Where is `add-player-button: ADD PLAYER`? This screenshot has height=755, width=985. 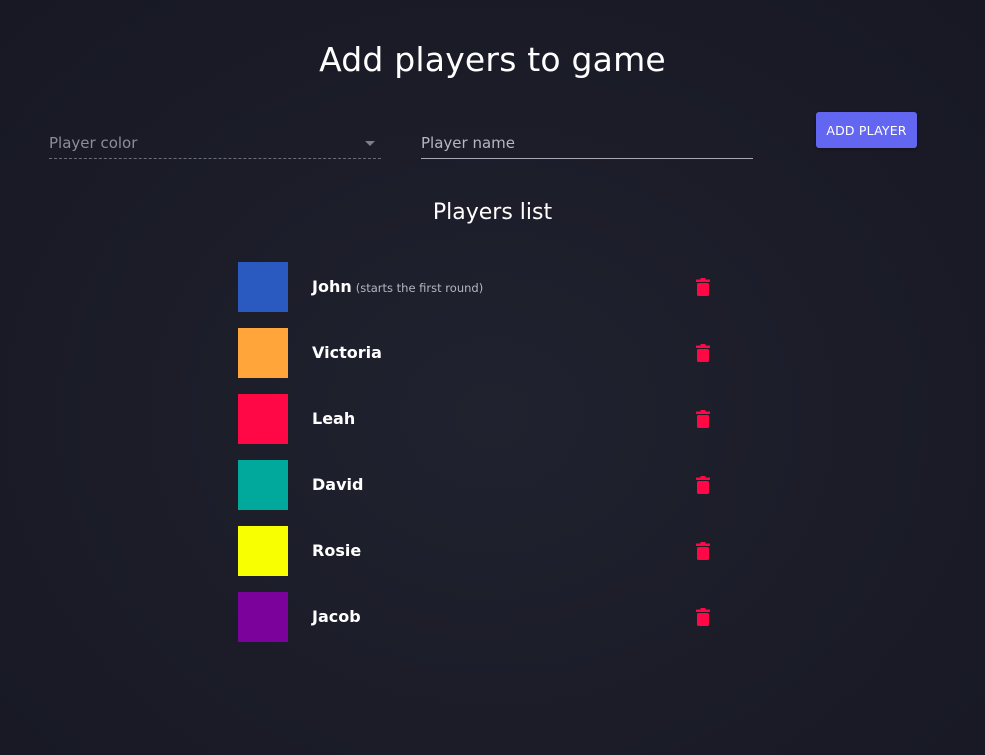 add-player-button: ADD PLAYER is located at coordinates (866, 130).